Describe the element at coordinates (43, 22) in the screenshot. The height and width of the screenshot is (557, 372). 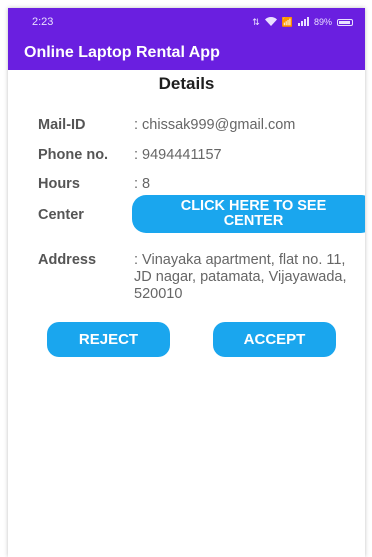
I see `status-time: 2:23` at that location.